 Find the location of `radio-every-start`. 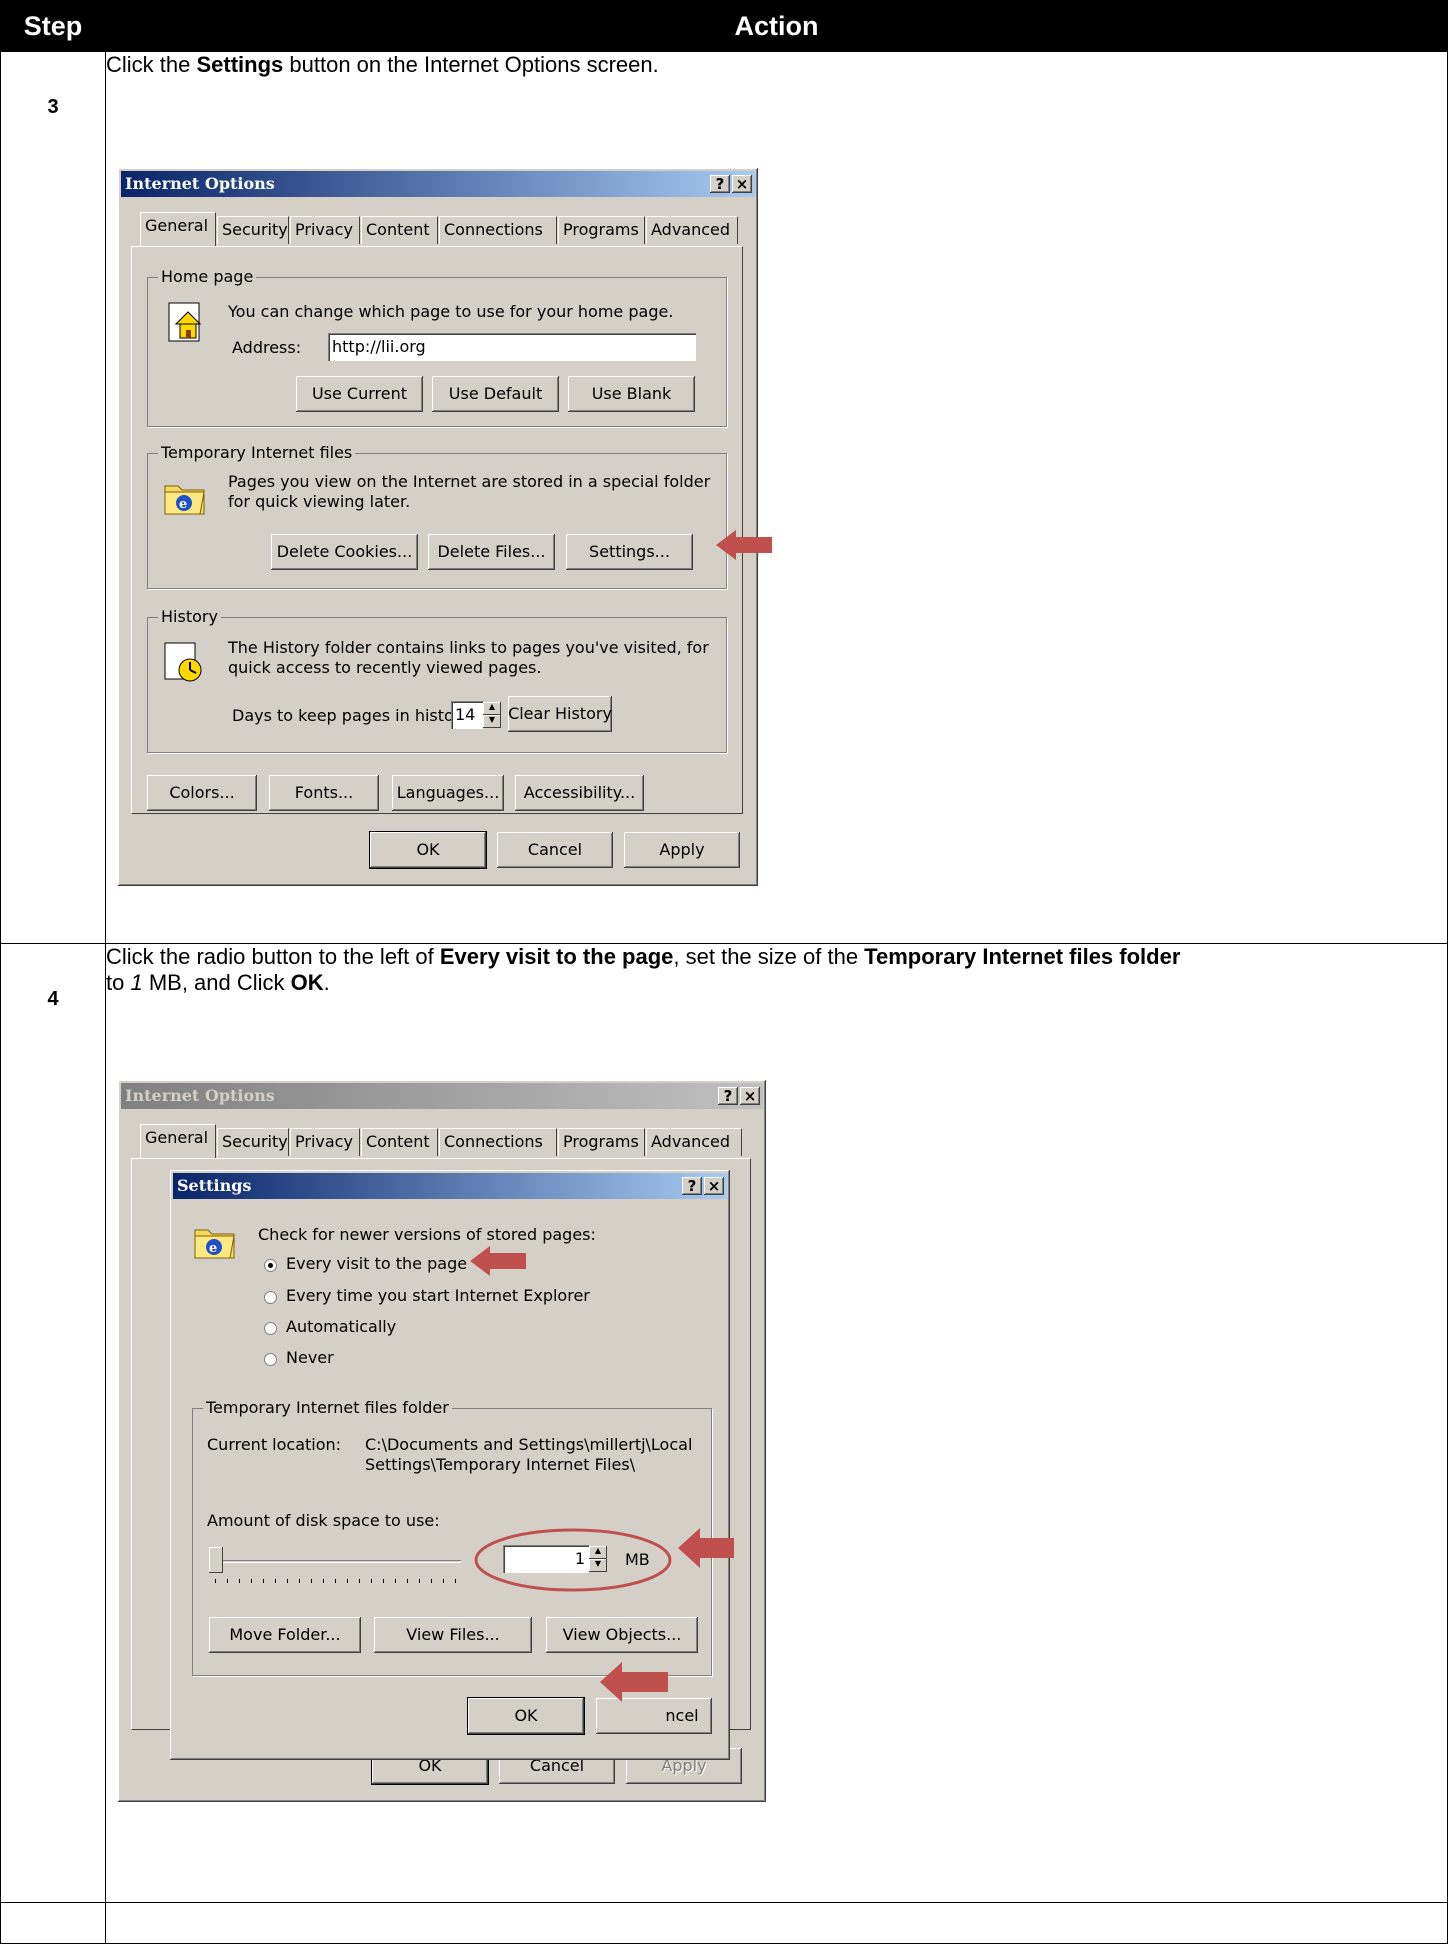

radio-every-start is located at coordinates (270, 1297).